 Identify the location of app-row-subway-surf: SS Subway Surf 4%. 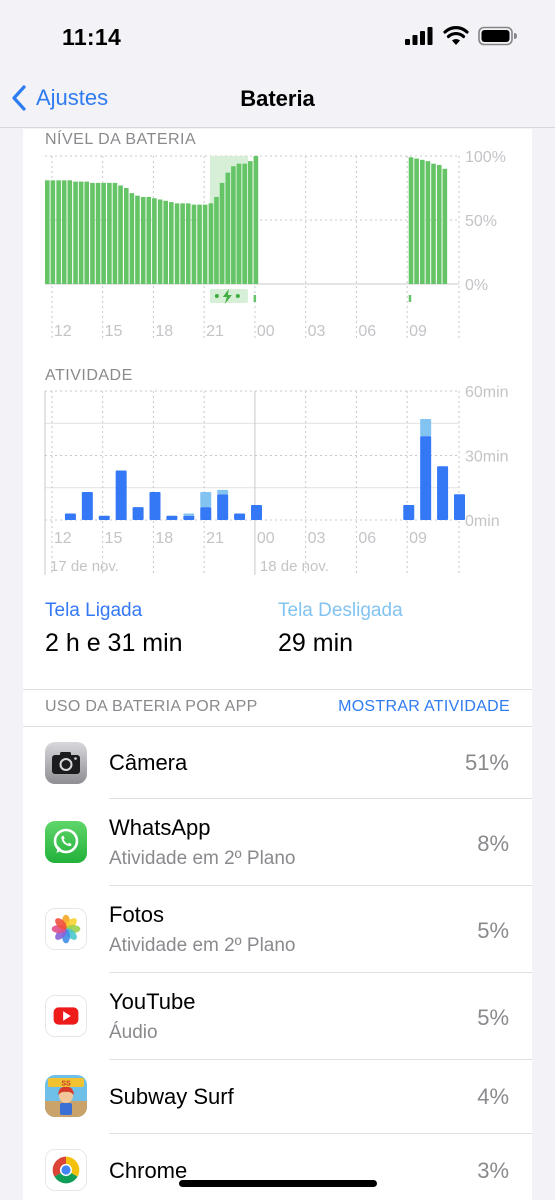
(277, 1097).